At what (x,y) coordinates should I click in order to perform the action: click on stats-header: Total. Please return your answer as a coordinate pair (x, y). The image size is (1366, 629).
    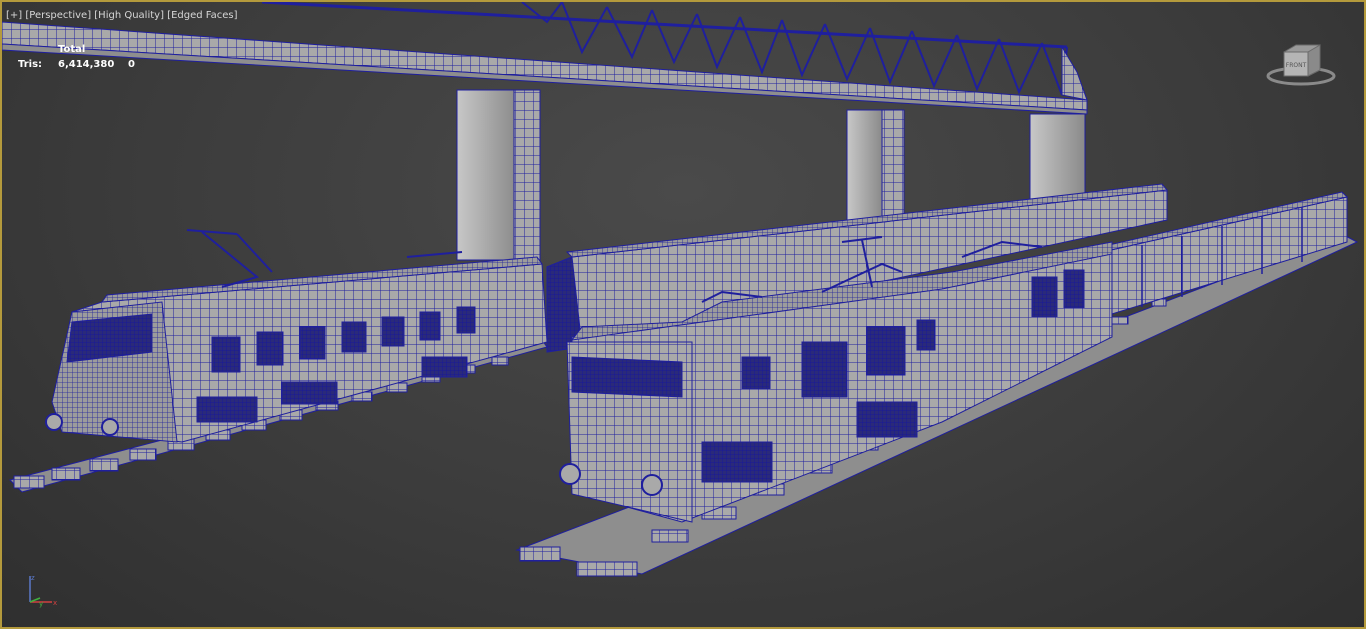
    Looking at the image, I should click on (72, 49).